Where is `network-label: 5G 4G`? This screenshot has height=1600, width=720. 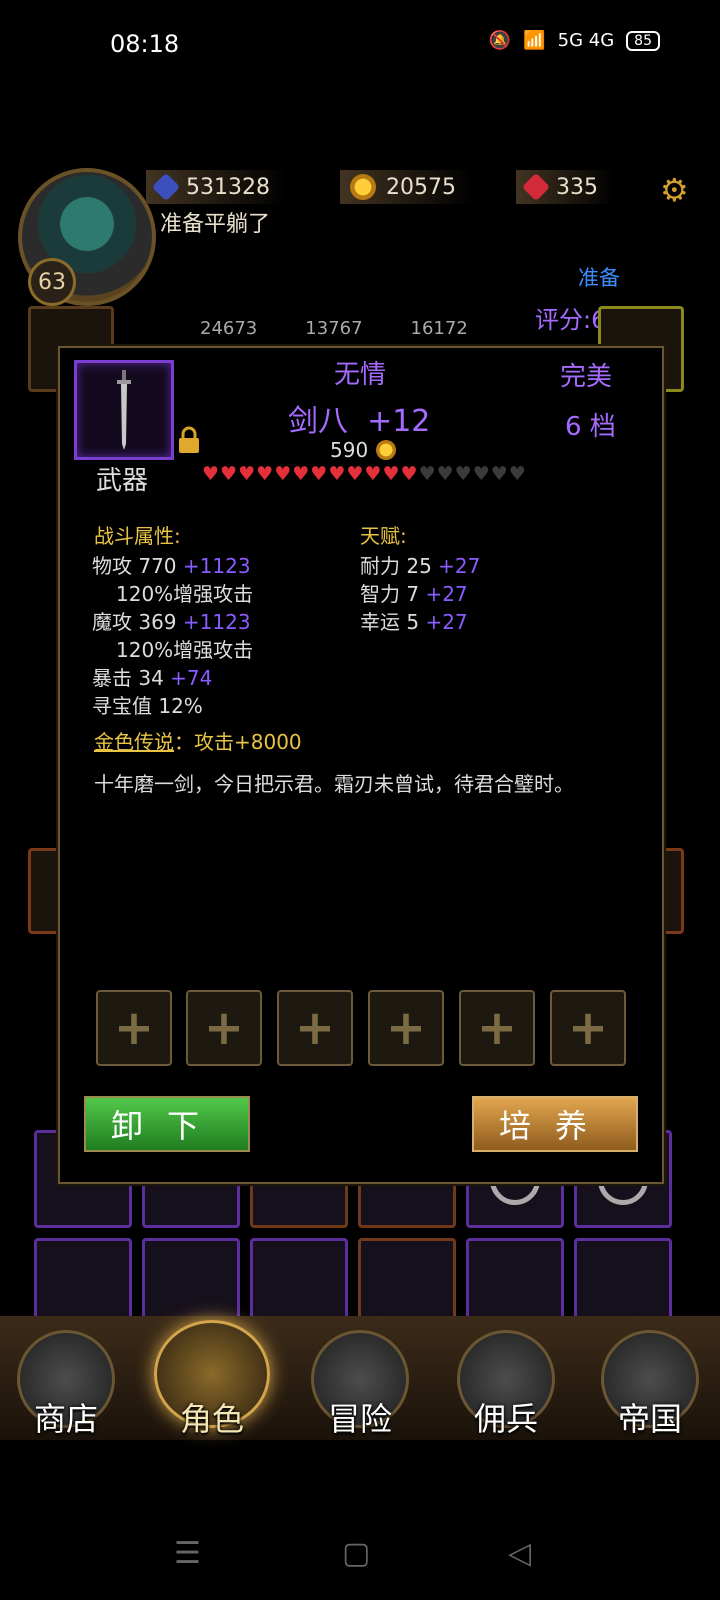
network-label: 5G 4G is located at coordinates (586, 40).